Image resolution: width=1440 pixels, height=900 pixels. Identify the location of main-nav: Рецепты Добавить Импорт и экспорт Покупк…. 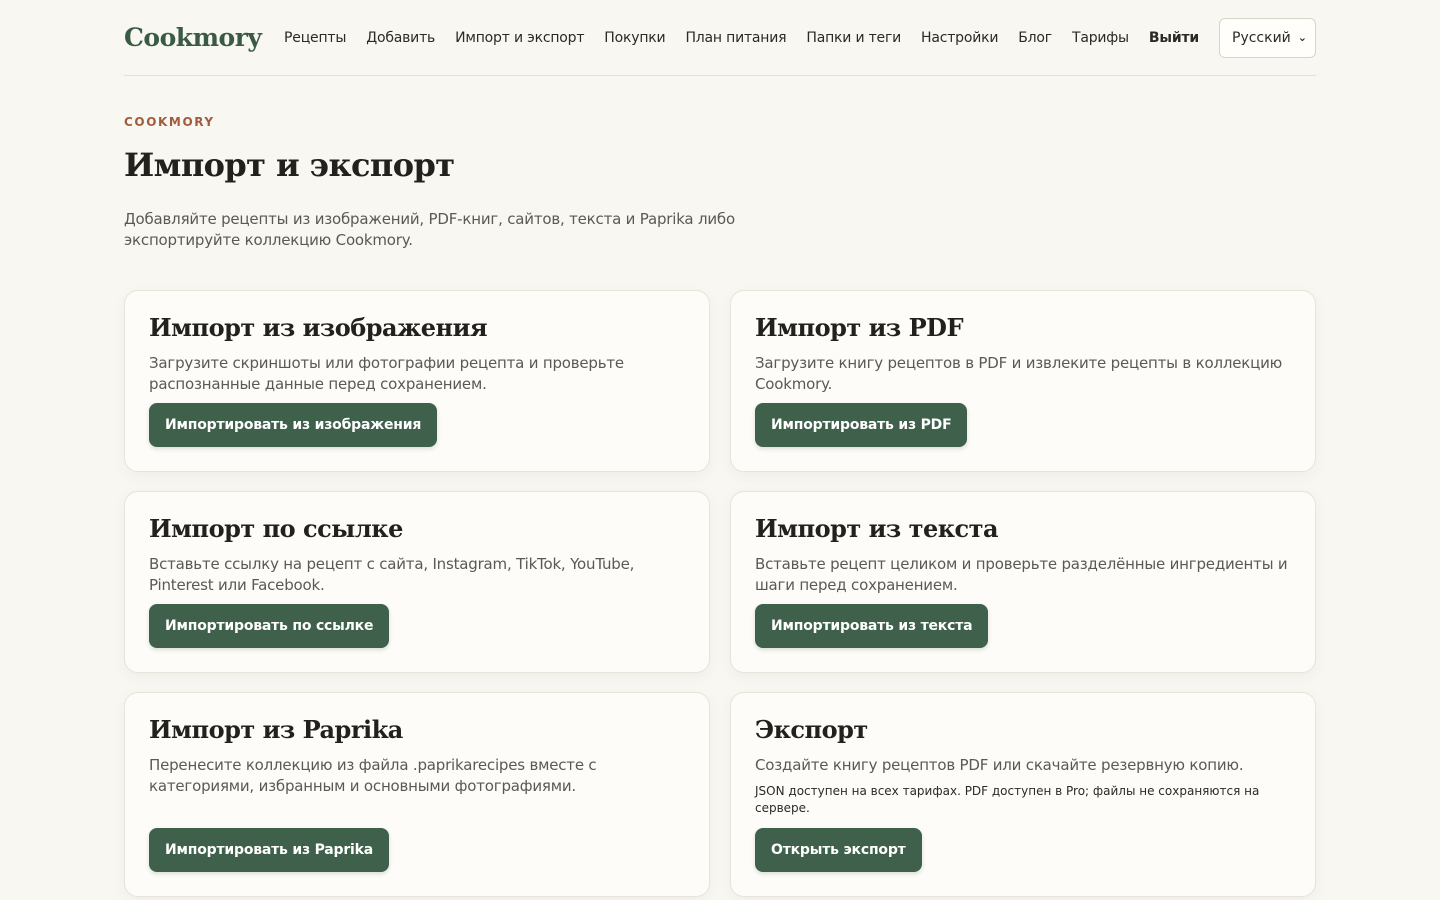
(800, 37).